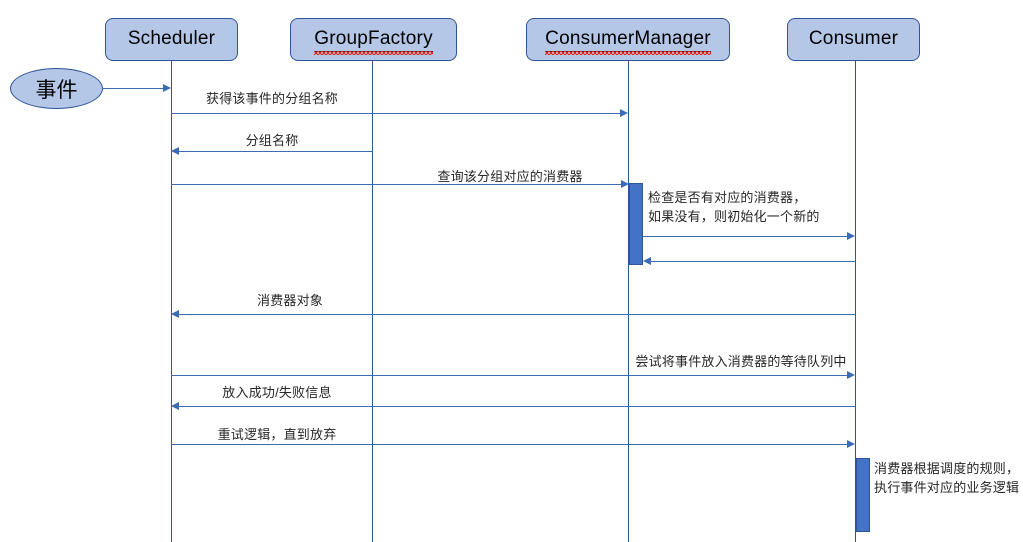  Describe the element at coordinates (277, 434) in the screenshot. I see `message-label-retry-logic: 重试逻辑，直到放弃` at that location.